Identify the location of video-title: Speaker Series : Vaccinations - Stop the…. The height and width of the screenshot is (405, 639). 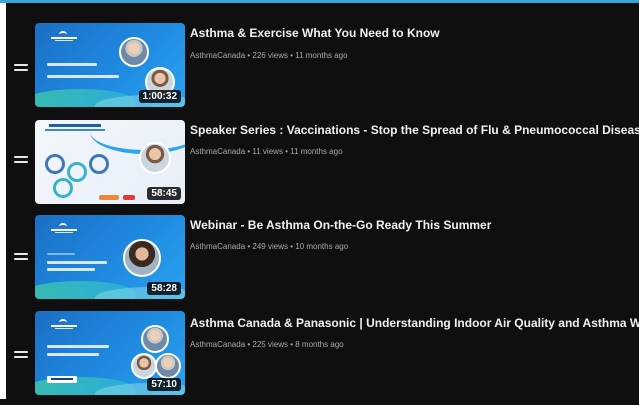
(414, 130).